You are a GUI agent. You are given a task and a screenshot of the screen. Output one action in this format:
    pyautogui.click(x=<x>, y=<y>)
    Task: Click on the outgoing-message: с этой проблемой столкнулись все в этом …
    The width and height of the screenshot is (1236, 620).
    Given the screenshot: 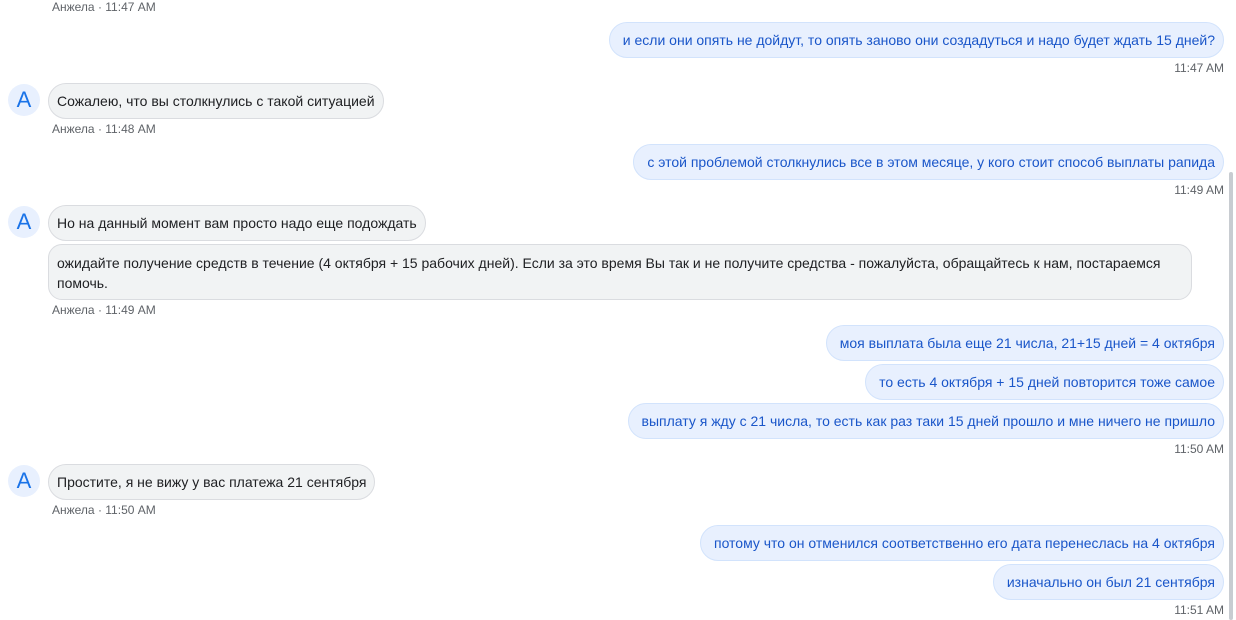 What is the action you would take?
    pyautogui.click(x=928, y=162)
    